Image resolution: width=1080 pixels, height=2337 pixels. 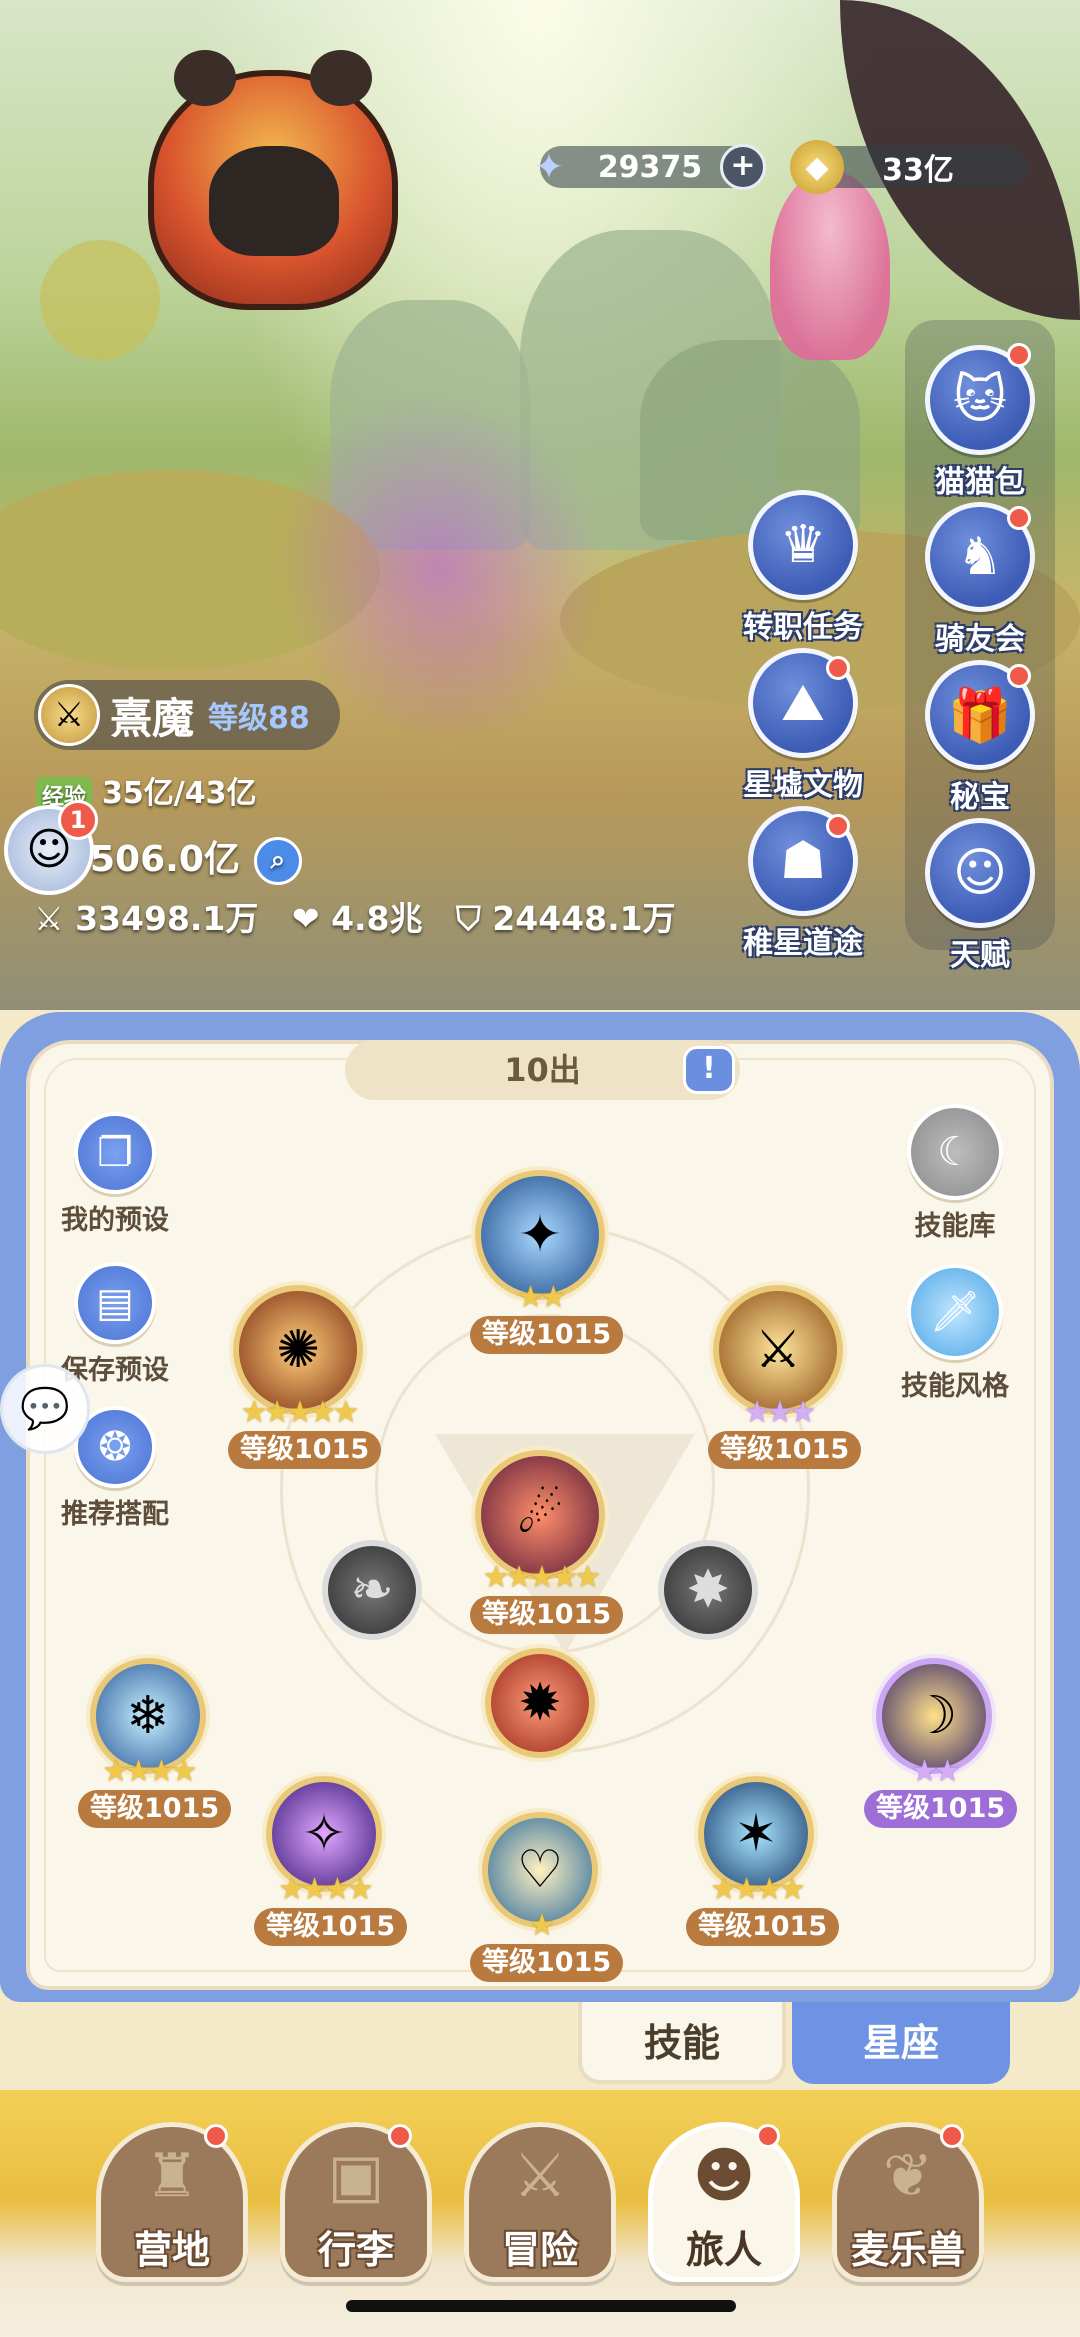 I want to click on hp-value: 4.8兆, so click(x=377, y=918).